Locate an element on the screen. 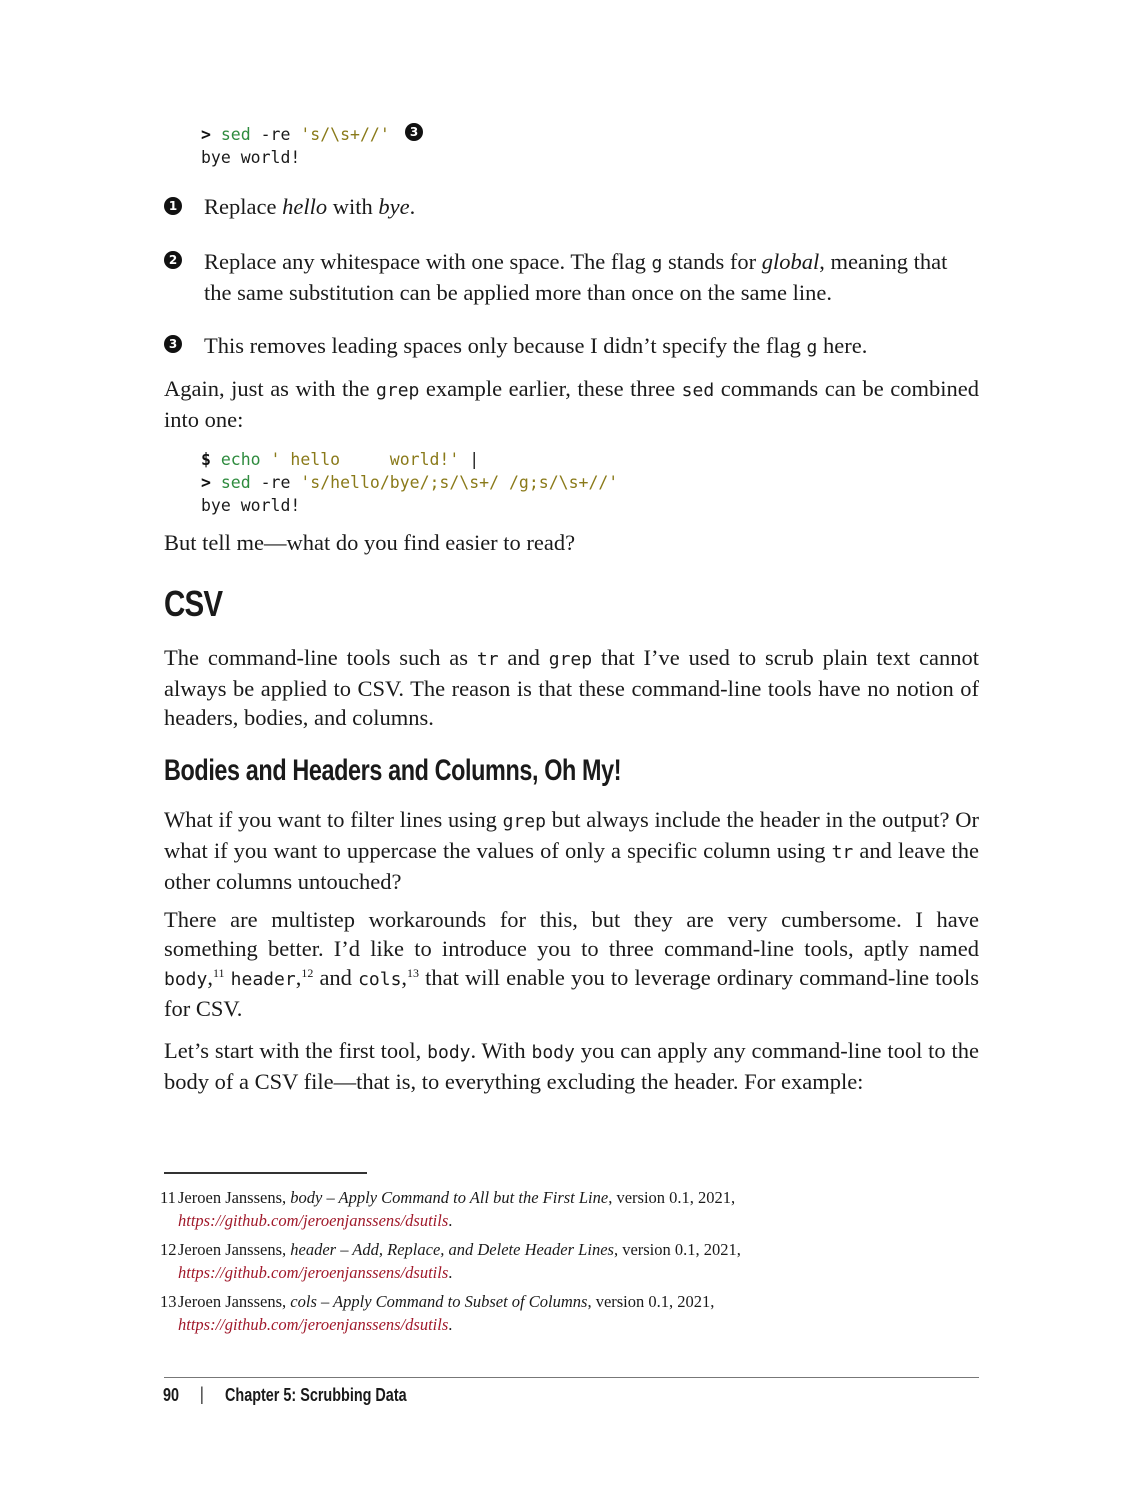 The height and width of the screenshot is (1500, 1142). callout-3-icon: 3 is located at coordinates (414, 132).